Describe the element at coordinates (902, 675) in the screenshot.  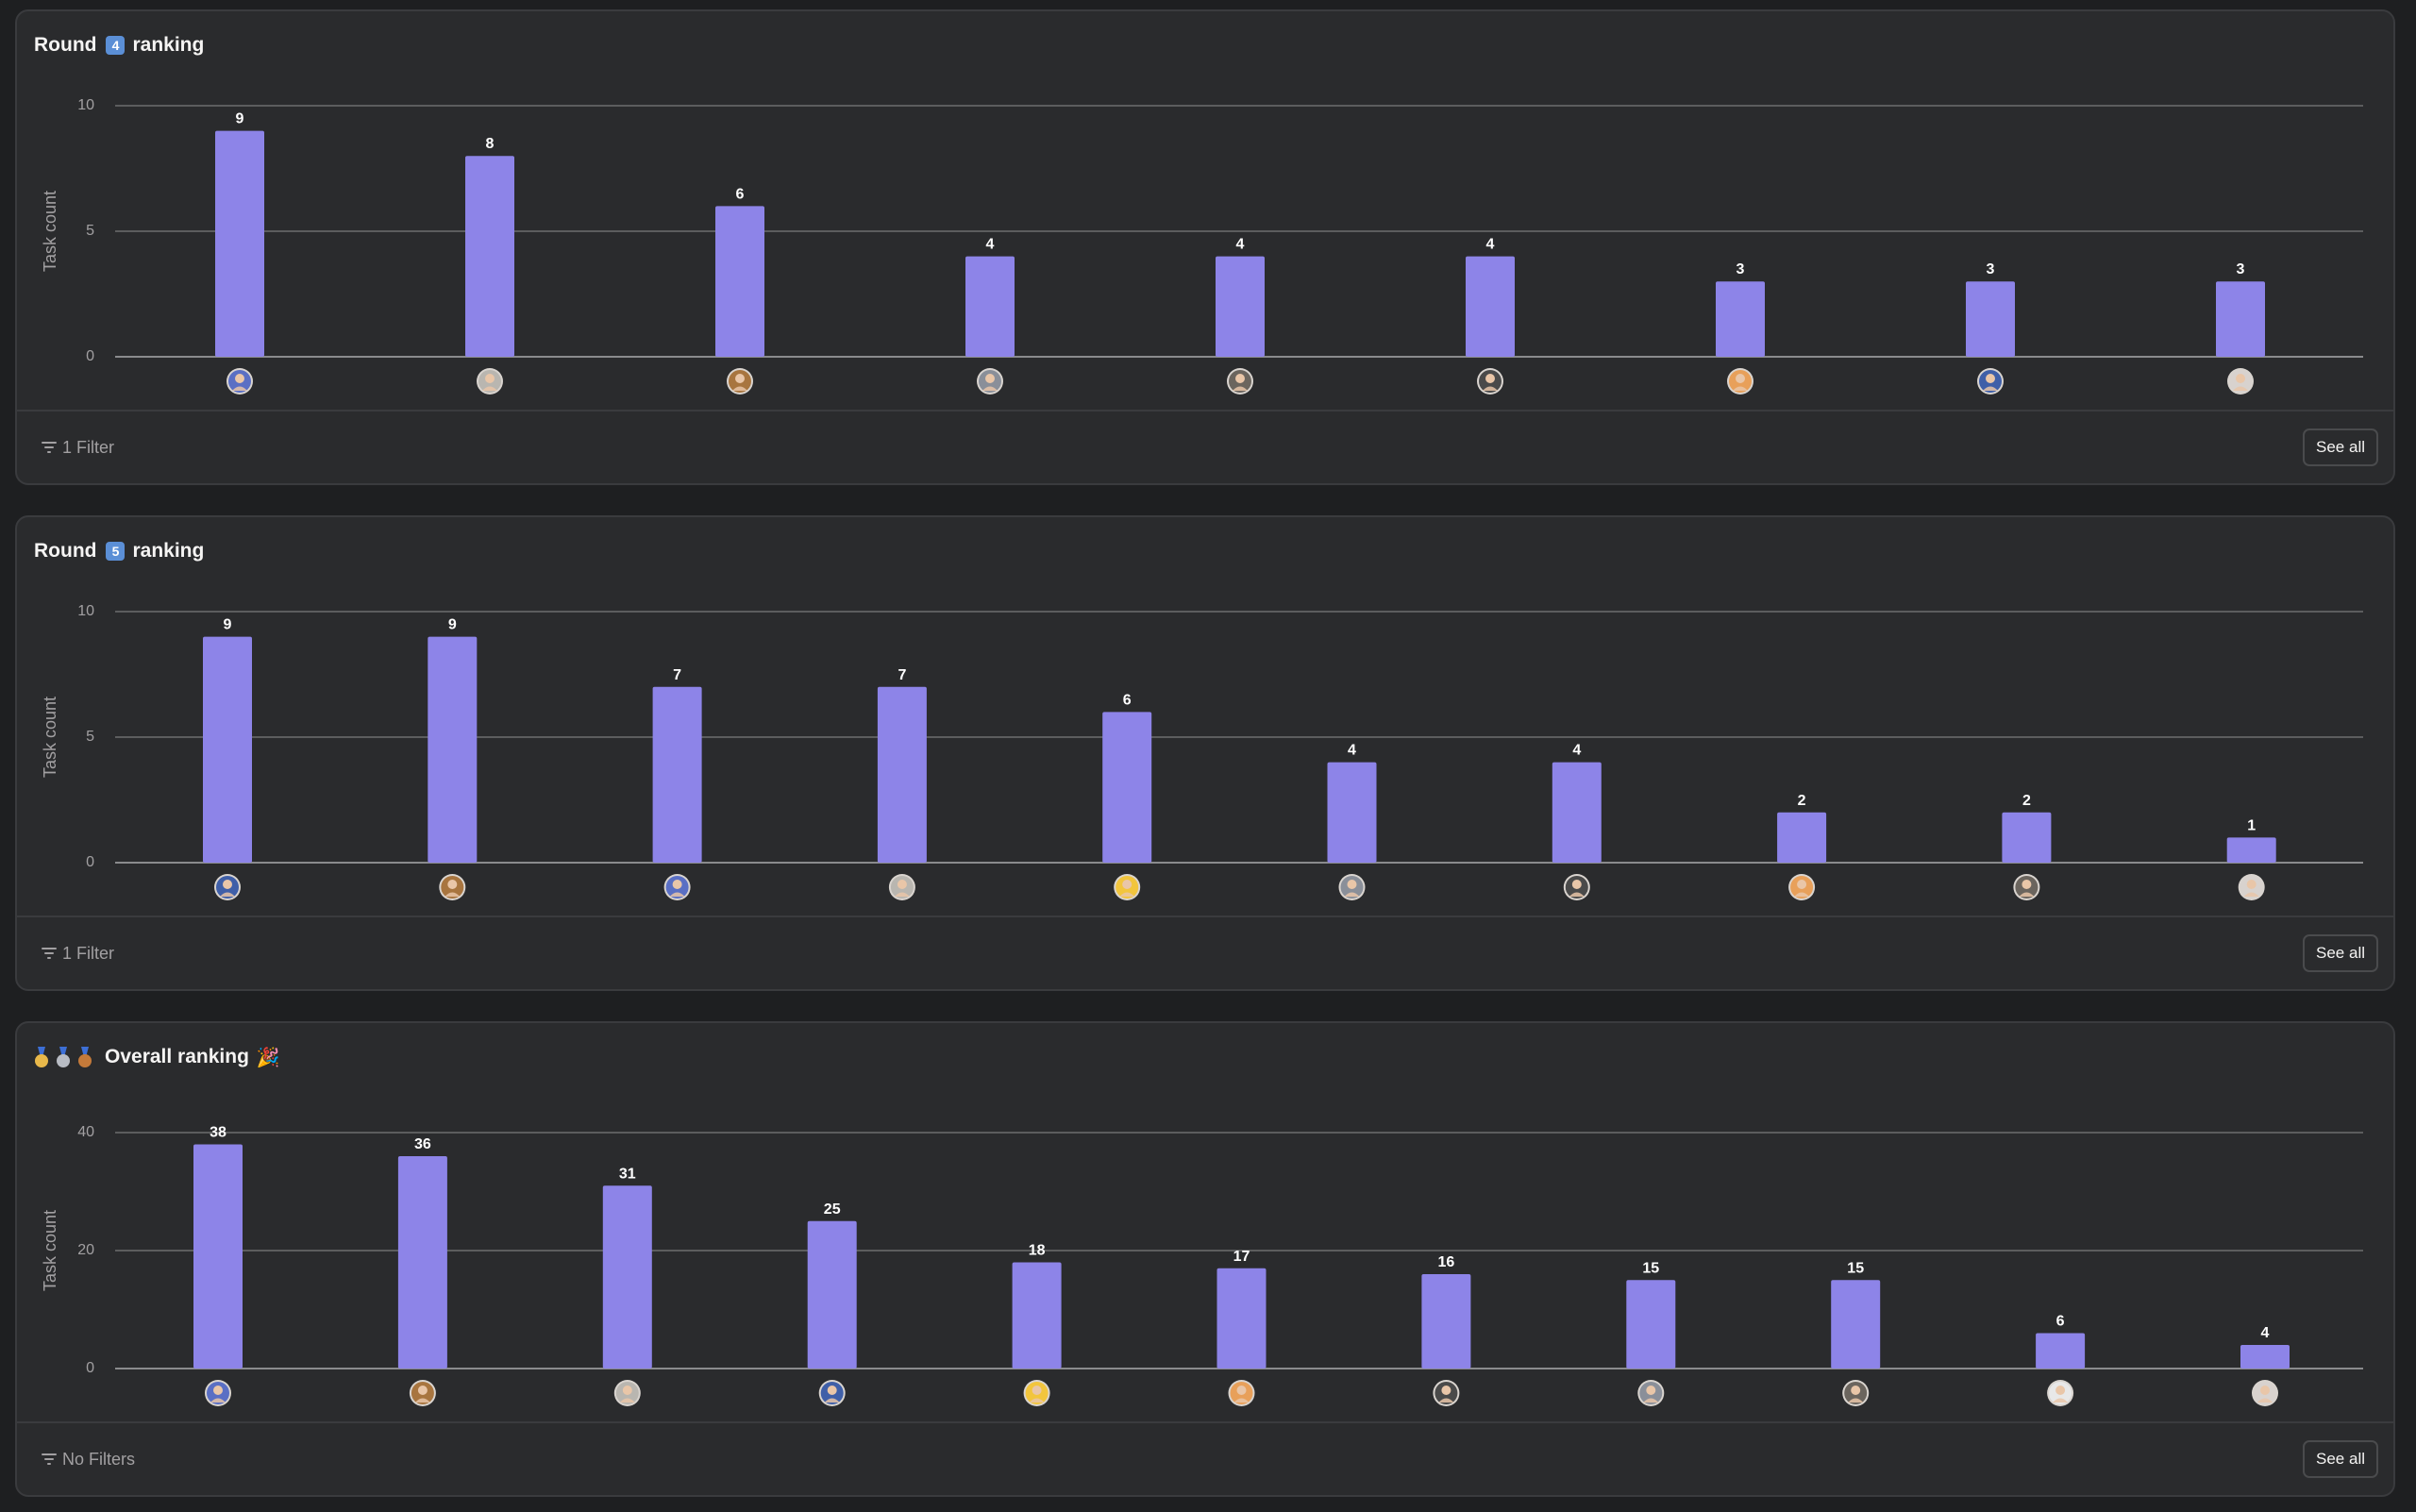
I see `data-label: 7` at that location.